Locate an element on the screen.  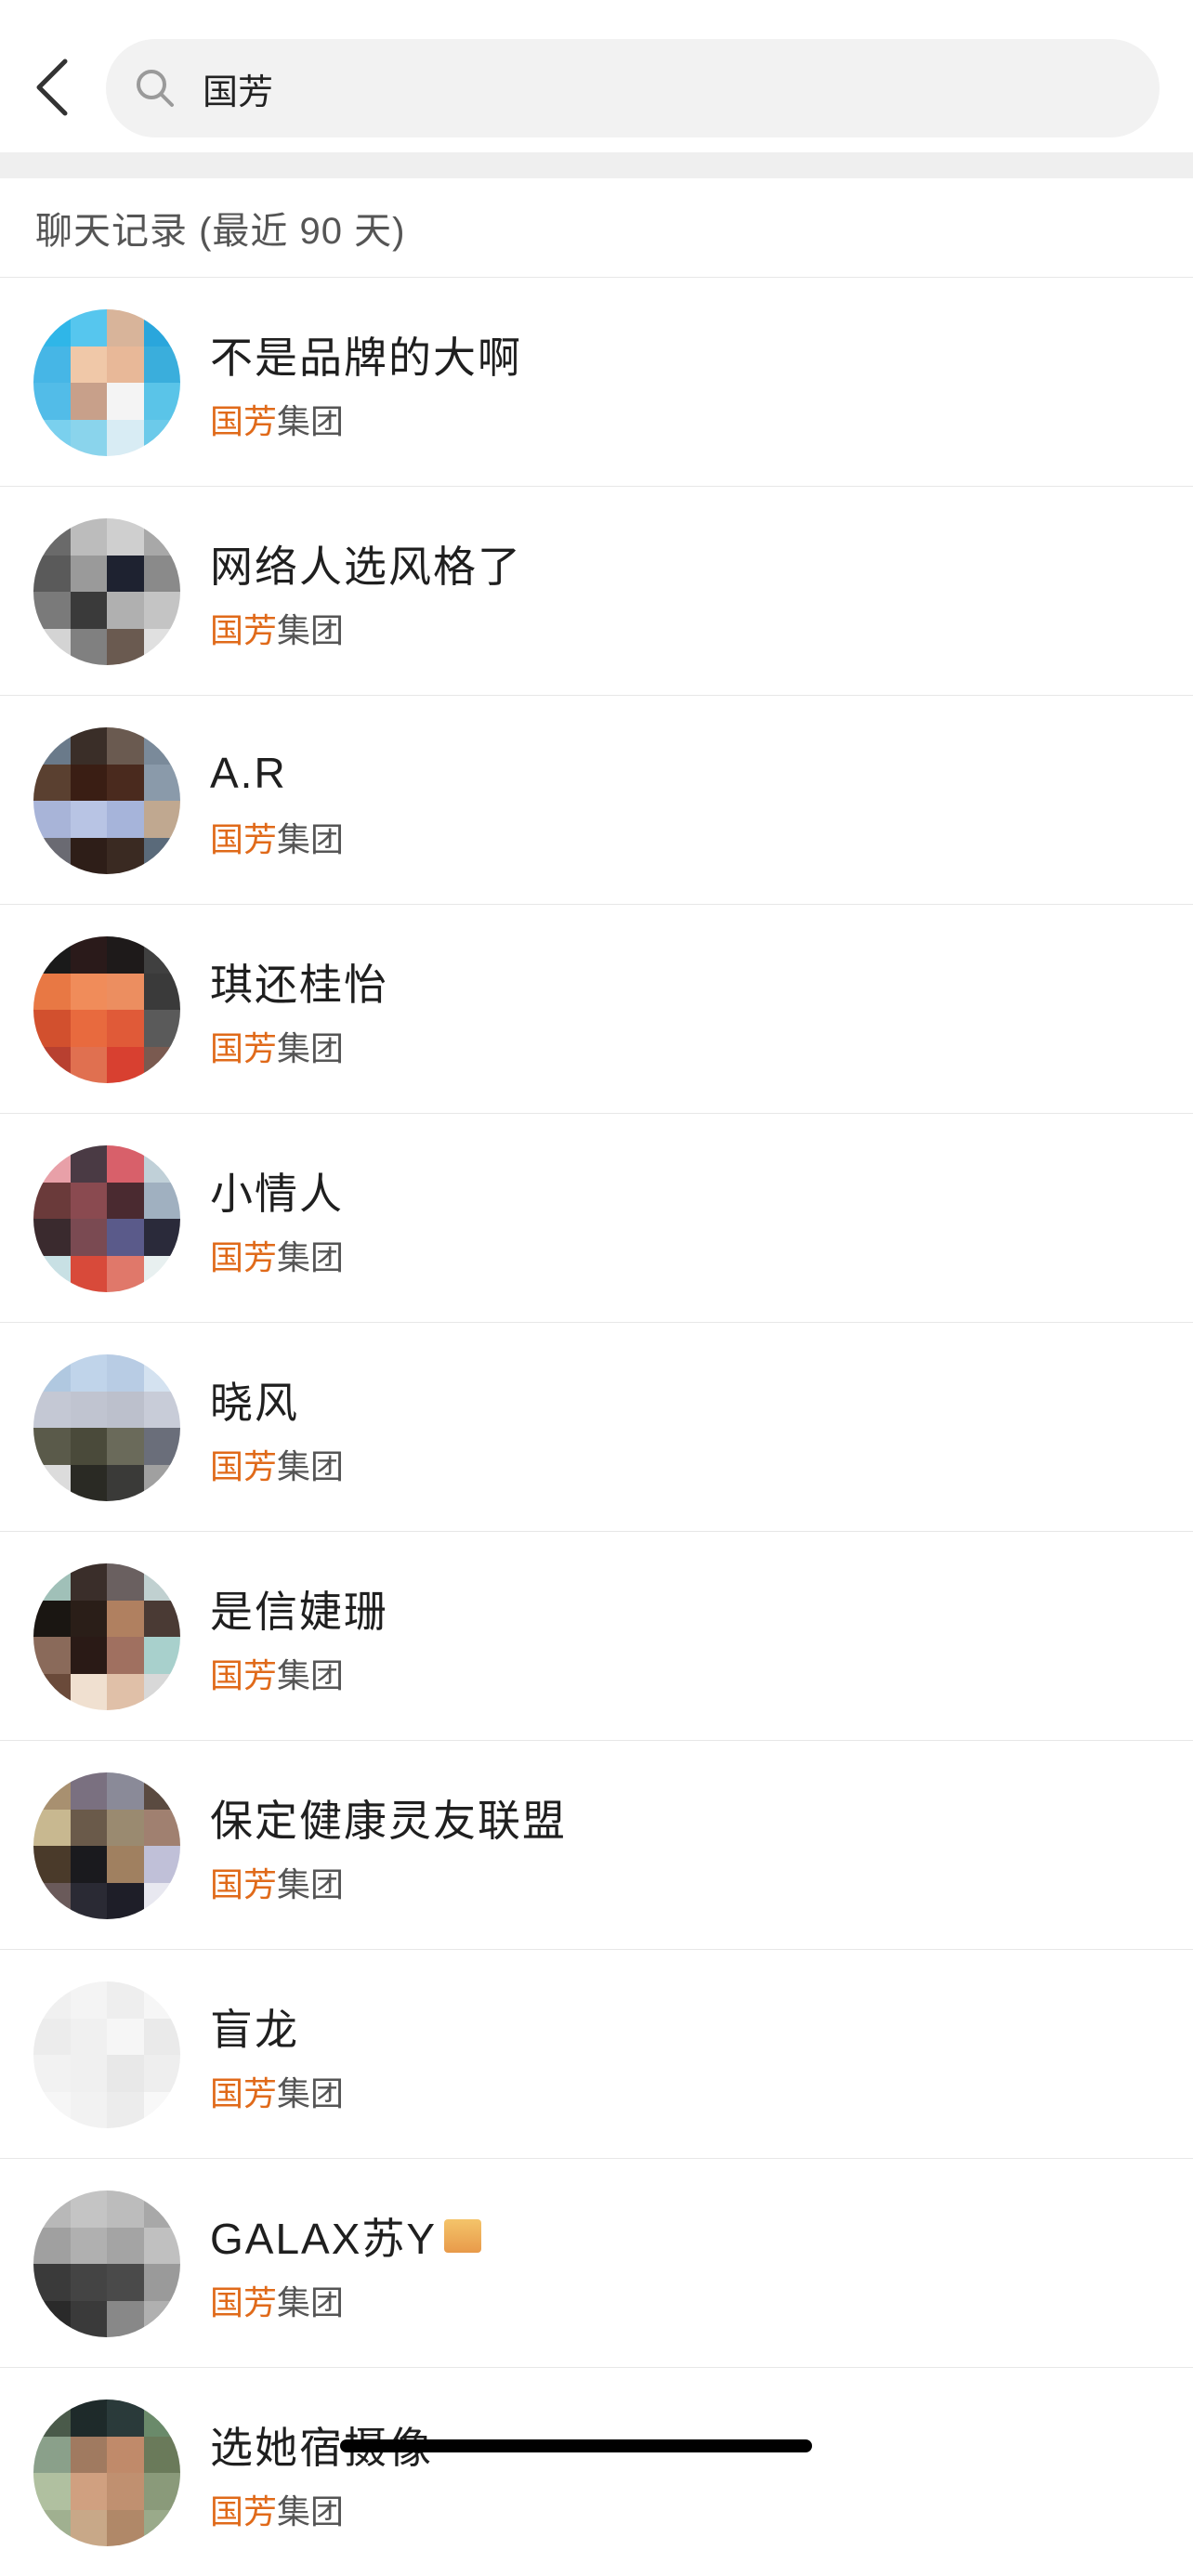
back-button is located at coordinates (52, 87).